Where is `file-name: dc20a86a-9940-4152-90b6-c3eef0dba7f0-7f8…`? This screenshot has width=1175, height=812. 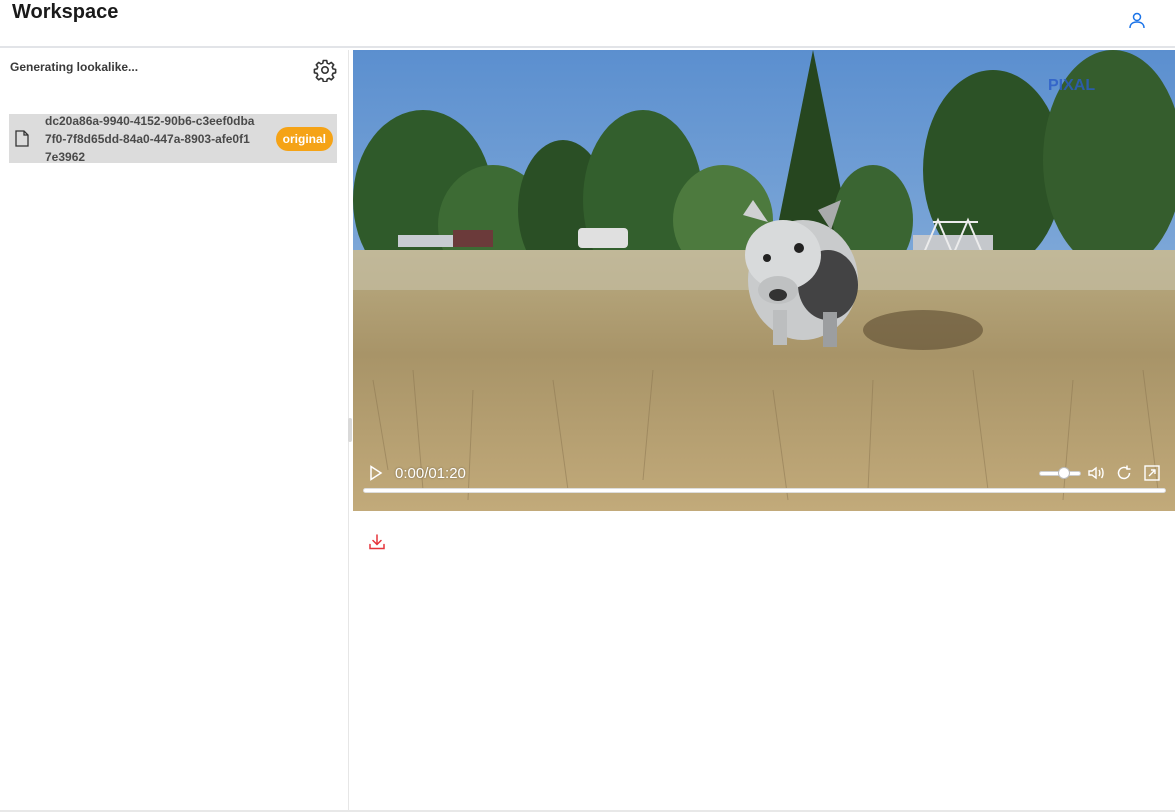
file-name: dc20a86a-9940-4152-90b6-c3eef0dba7f0-7f8… is located at coordinates (150, 138).